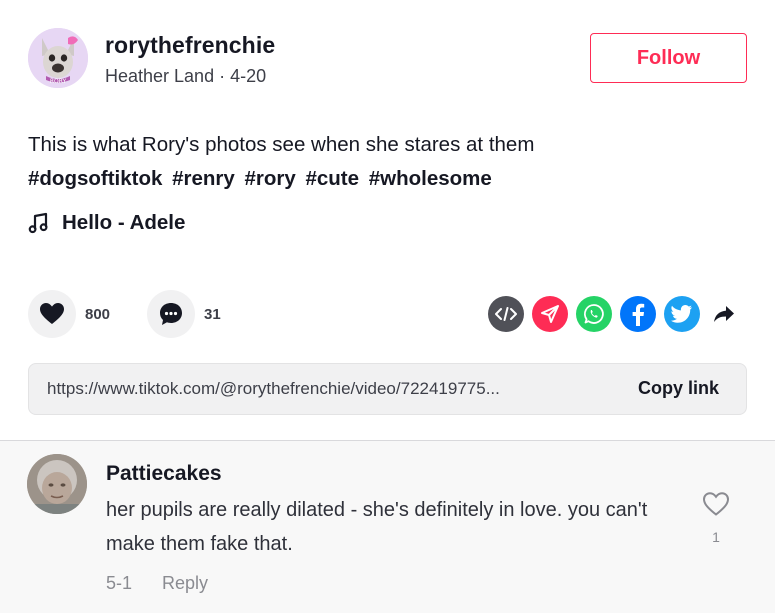 Image resolution: width=775 pixels, height=613 pixels. I want to click on author-username: rorythefrenchie, so click(190, 45).